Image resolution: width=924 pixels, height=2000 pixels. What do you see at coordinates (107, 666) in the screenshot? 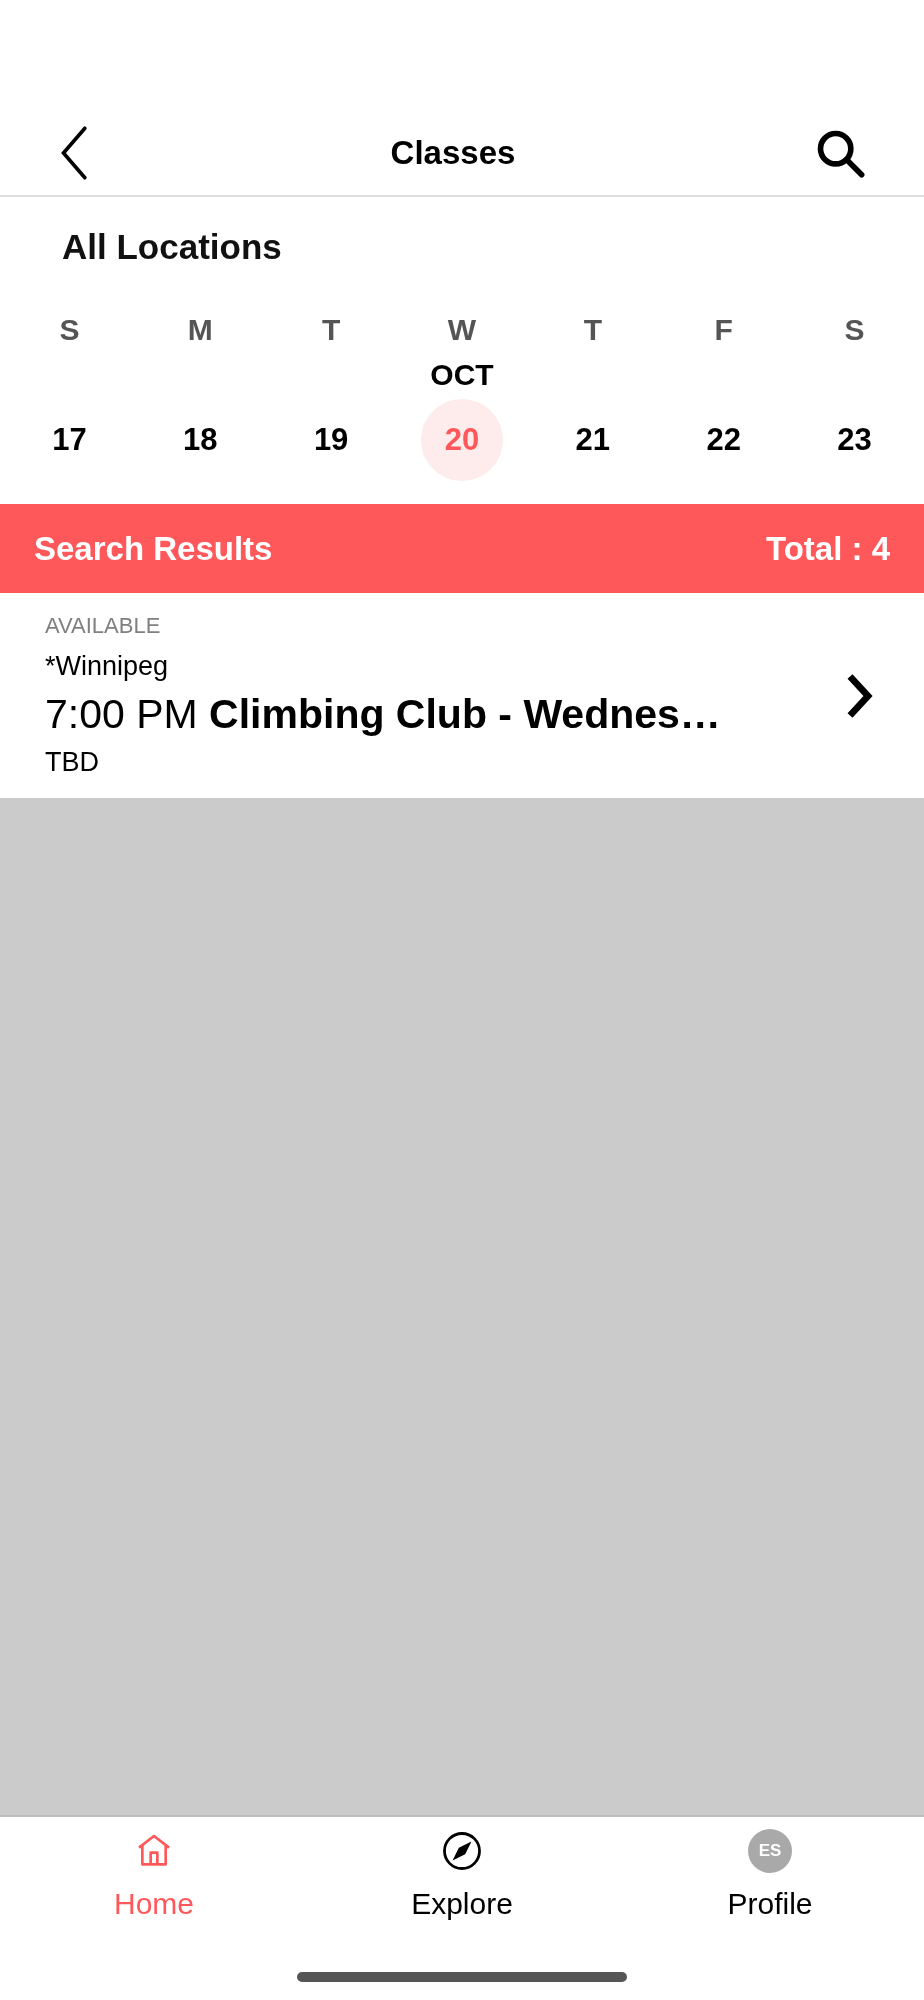
I see `class-location: *Winnipeg` at bounding box center [107, 666].